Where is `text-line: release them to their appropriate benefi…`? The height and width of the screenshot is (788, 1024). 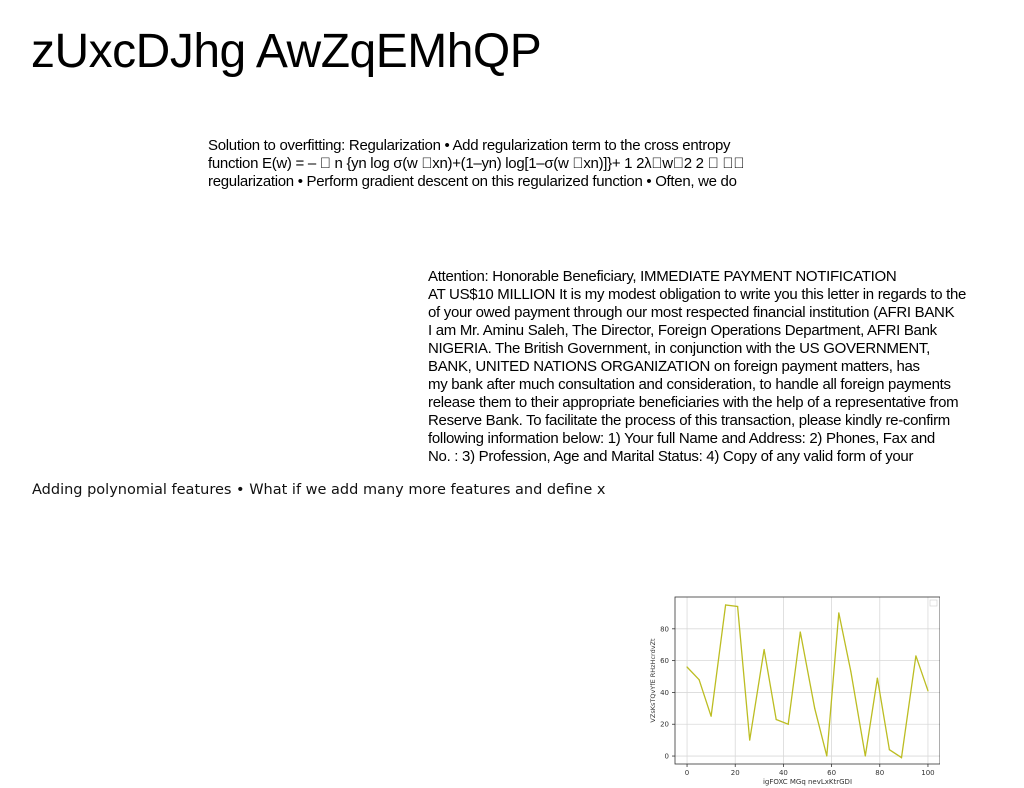 text-line: release them to their appropriate benefi… is located at coordinates (693, 402).